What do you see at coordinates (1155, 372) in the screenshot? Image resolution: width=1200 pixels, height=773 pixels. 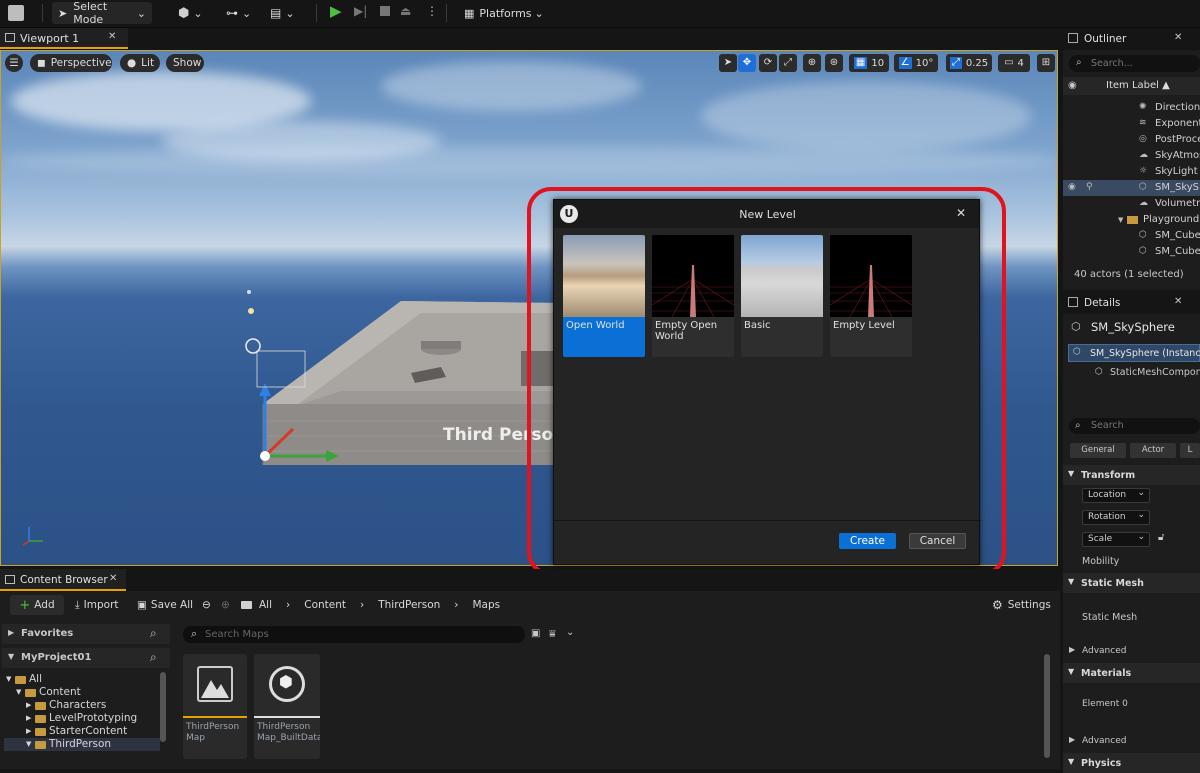 I see `component-label: StaticMeshCompon` at bounding box center [1155, 372].